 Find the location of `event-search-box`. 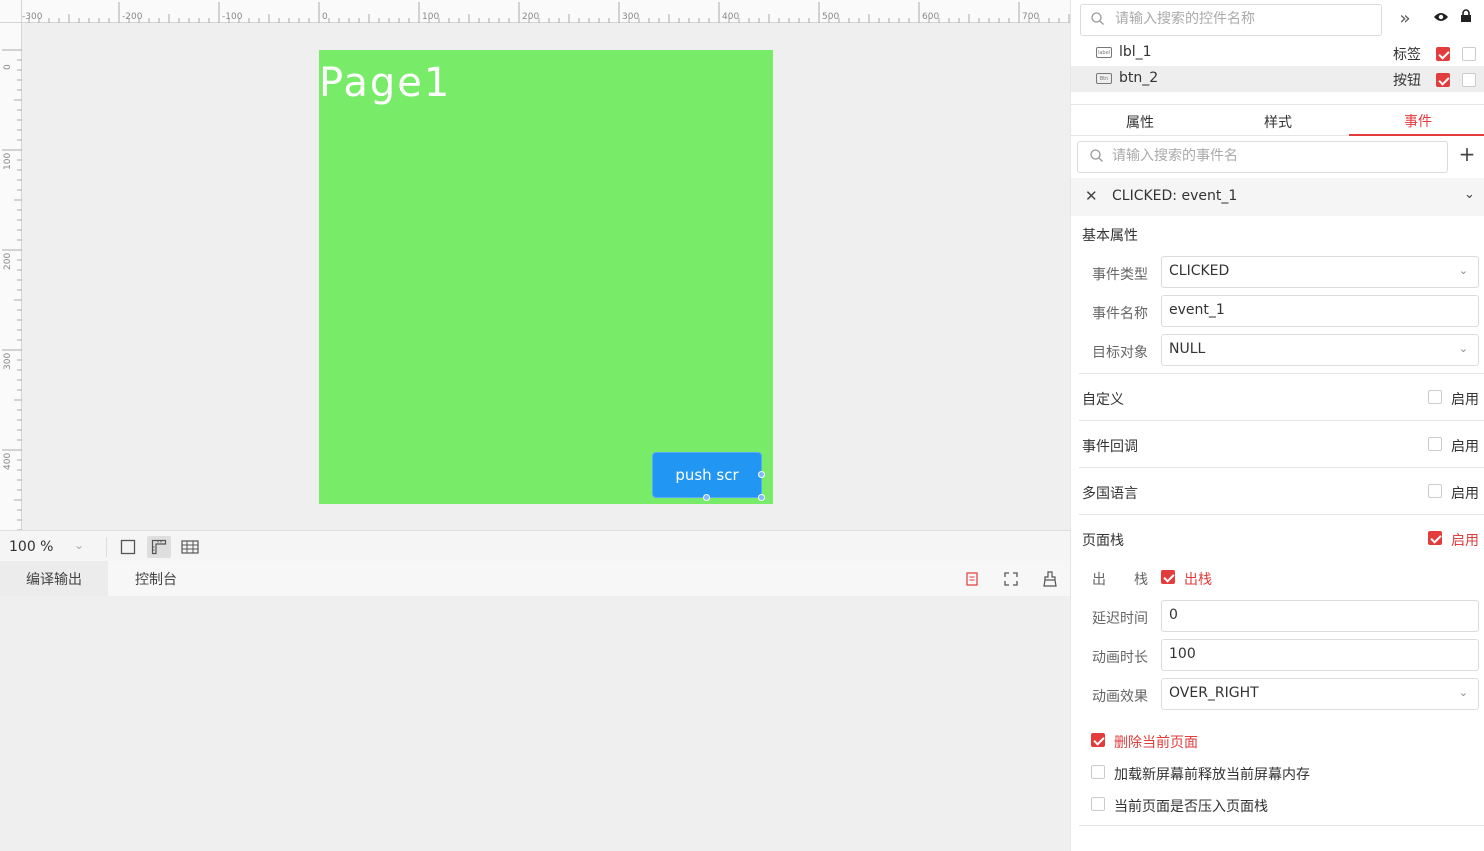

event-search-box is located at coordinates (1262, 157).